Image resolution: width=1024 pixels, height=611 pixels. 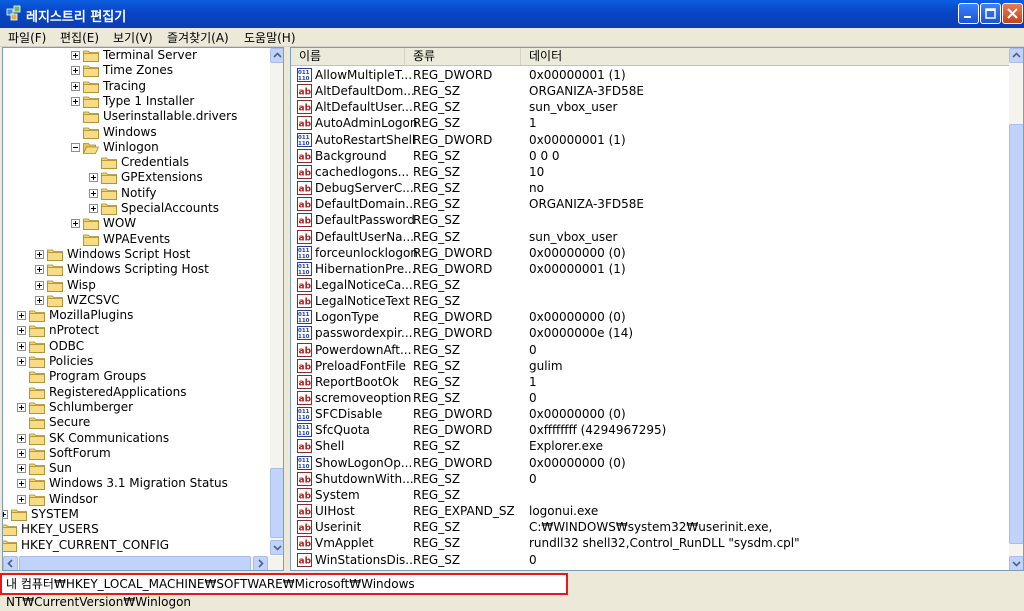 What do you see at coordinates (27, 37) in the screenshot?
I see `menu-file: 파일(F)` at bounding box center [27, 37].